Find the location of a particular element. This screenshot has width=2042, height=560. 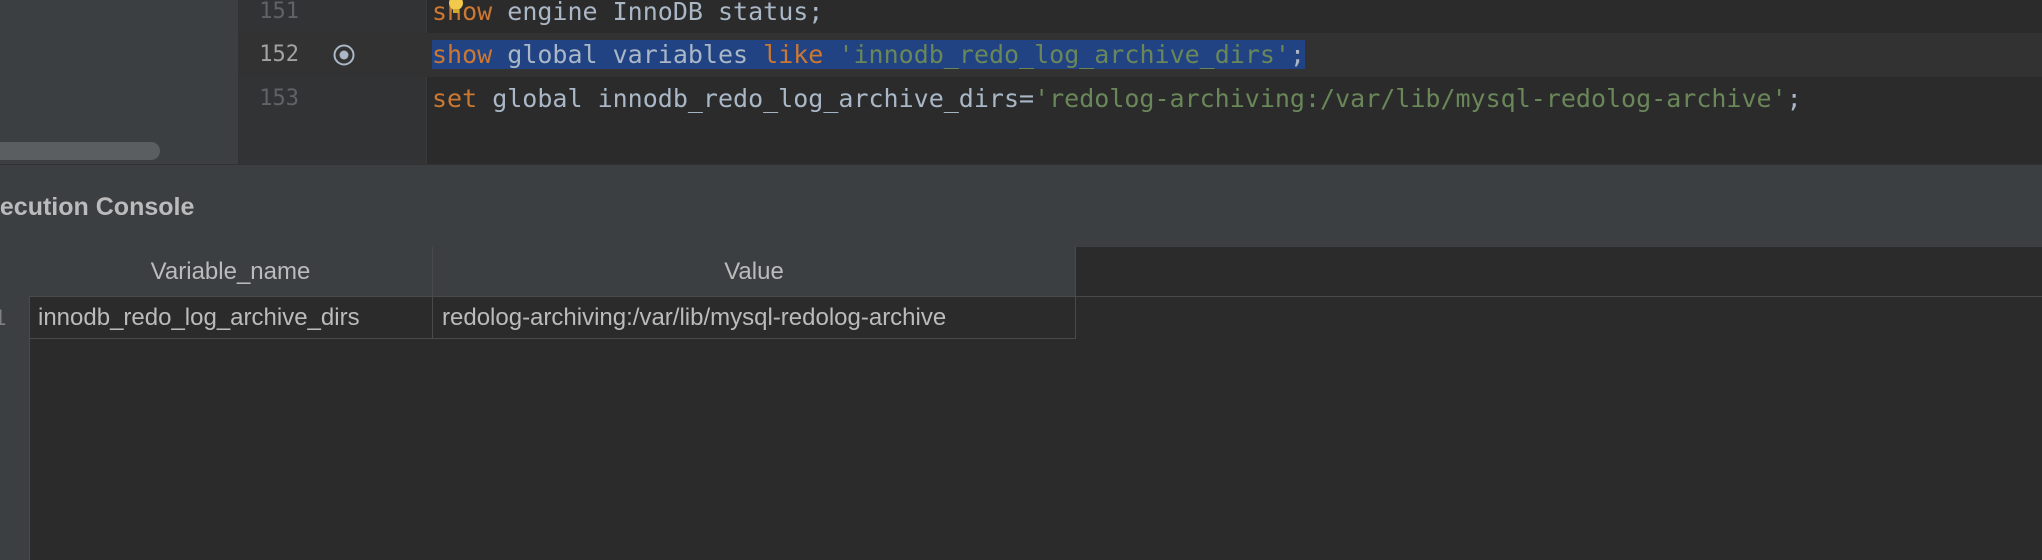

row-number: 1 is located at coordinates (3, 317).